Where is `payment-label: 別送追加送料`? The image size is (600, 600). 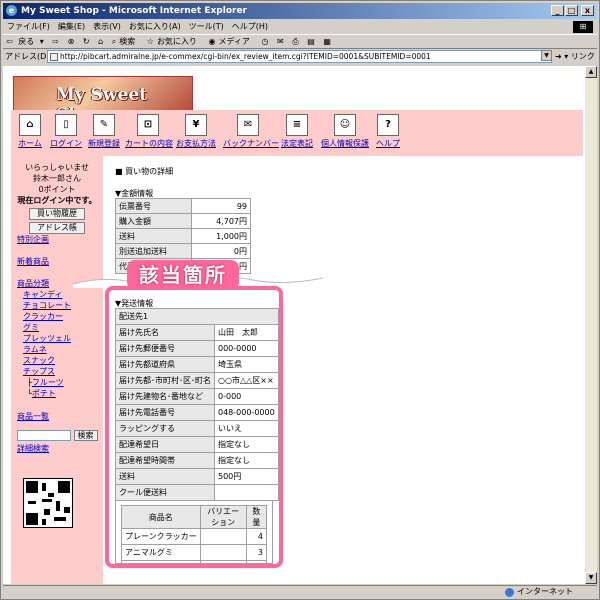 payment-label: 別送追加送料 is located at coordinates (153, 251).